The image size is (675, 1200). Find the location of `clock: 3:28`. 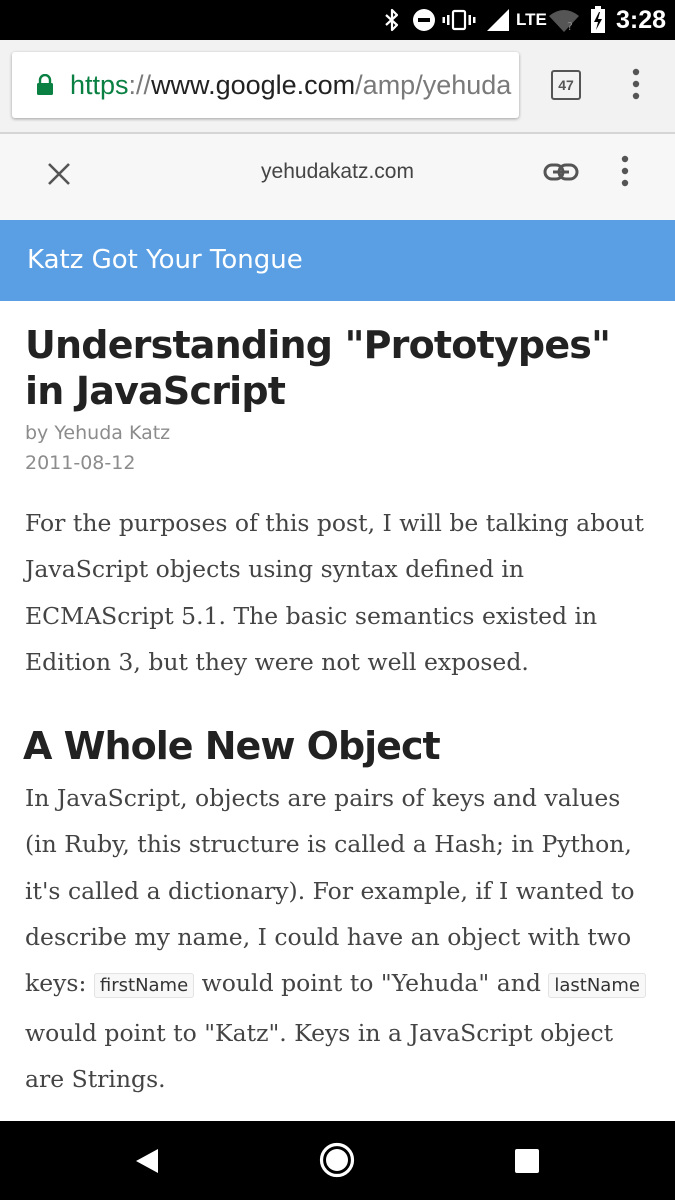

clock: 3:28 is located at coordinates (641, 19).